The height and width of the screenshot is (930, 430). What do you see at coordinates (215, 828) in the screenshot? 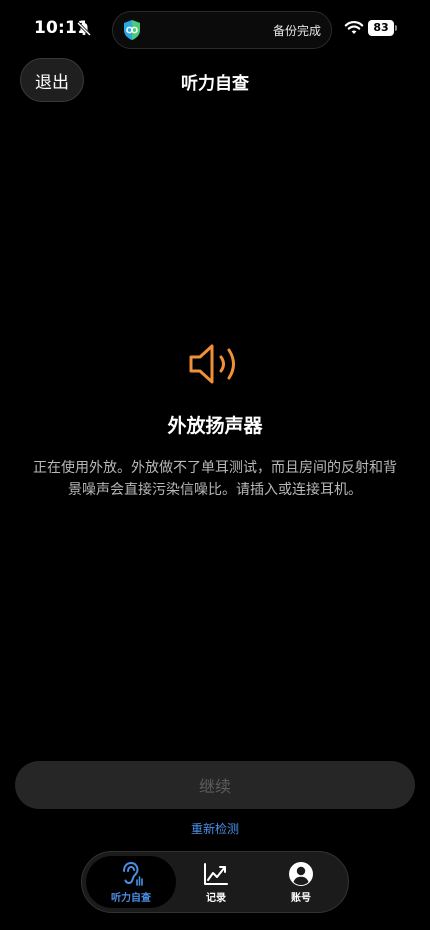
I see `recheck-link: 重新检测` at bounding box center [215, 828].